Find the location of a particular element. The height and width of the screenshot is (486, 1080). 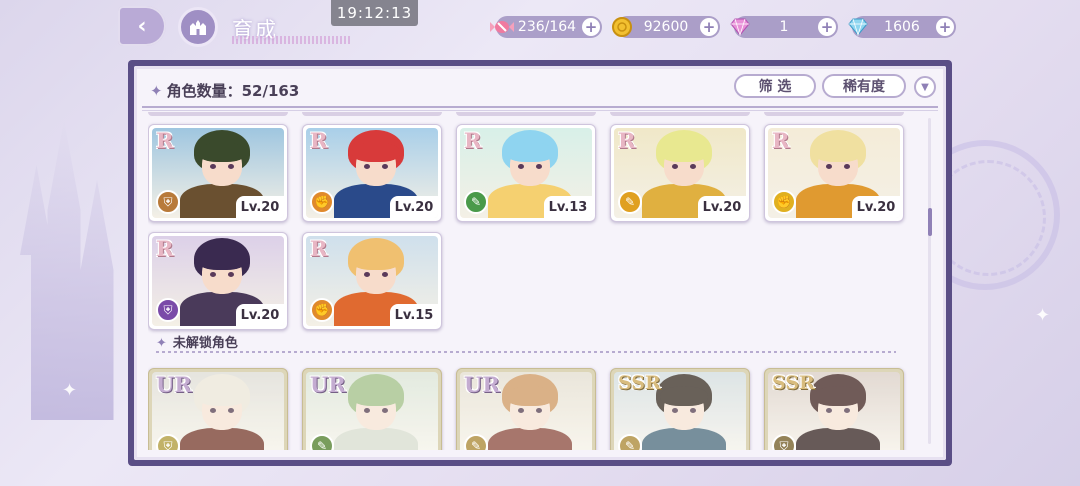

character-card: R ✎ Lv.13 is located at coordinates (526, 173).